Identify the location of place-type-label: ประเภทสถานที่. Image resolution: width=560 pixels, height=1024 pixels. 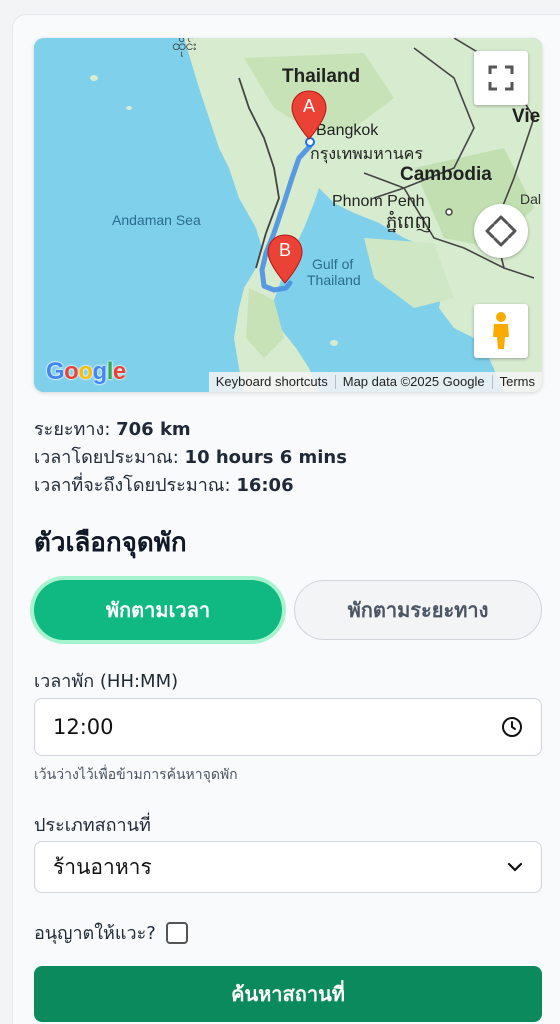
(92, 825).